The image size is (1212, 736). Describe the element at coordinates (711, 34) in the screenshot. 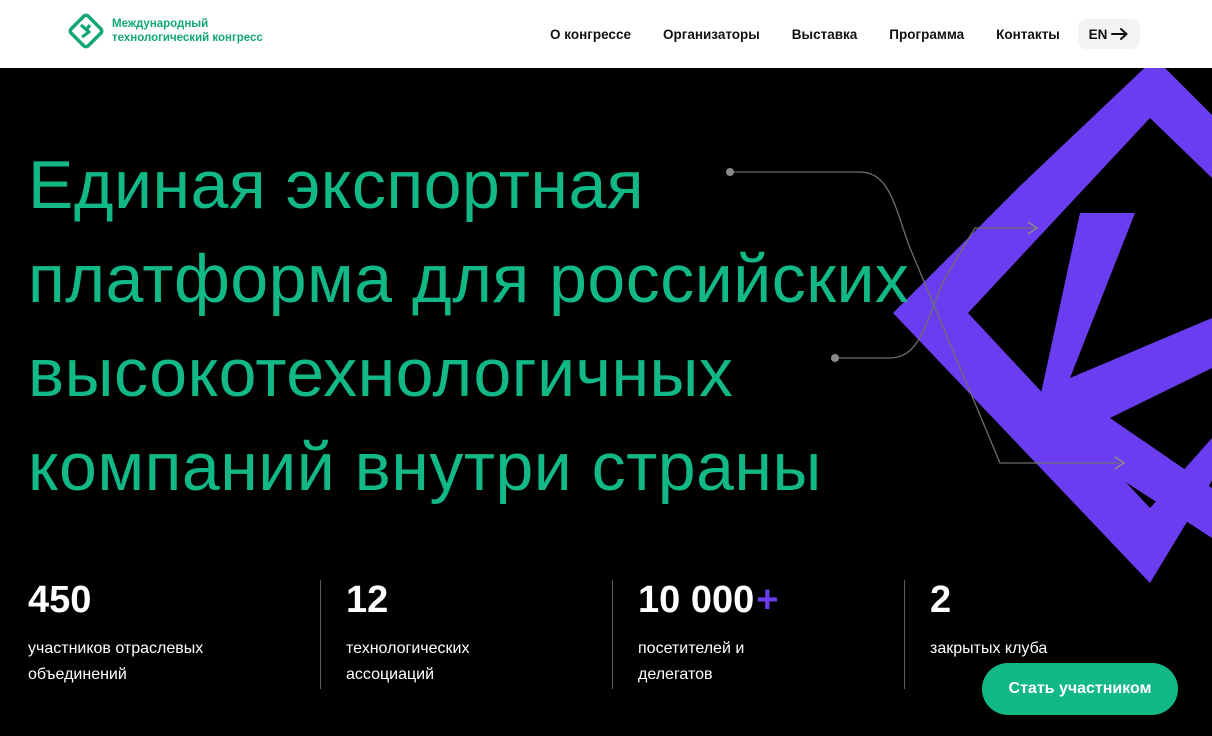

I see `nav-item-organizers: Организаторы` at that location.